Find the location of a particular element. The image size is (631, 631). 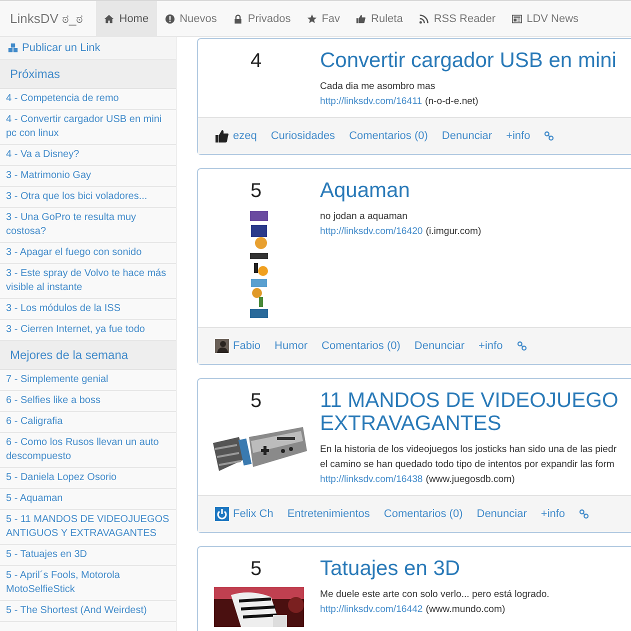

lock-icon is located at coordinates (237, 19).